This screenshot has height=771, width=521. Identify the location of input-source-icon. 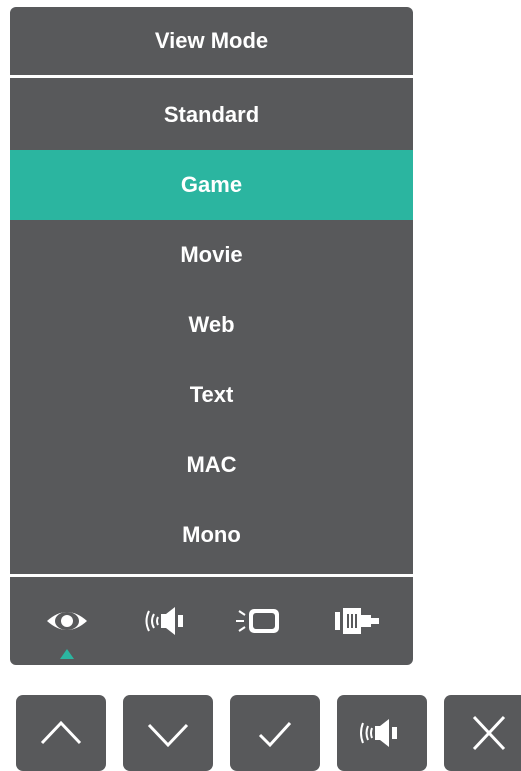
(357, 621).